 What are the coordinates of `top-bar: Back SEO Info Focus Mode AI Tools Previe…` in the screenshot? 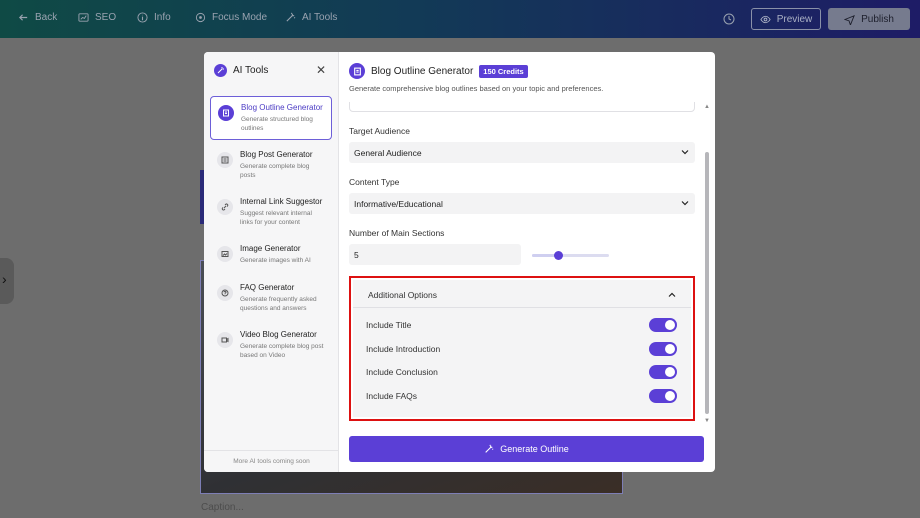 It's located at (460, 19).